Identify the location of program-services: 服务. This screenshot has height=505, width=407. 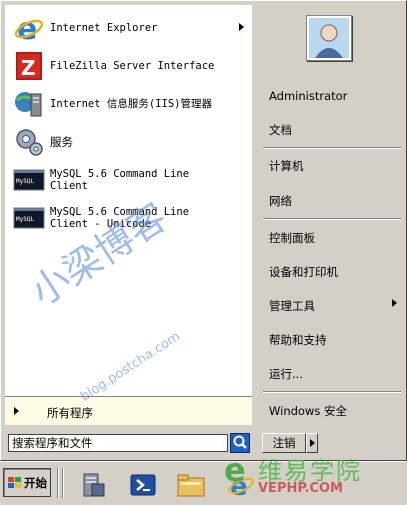
(128, 142).